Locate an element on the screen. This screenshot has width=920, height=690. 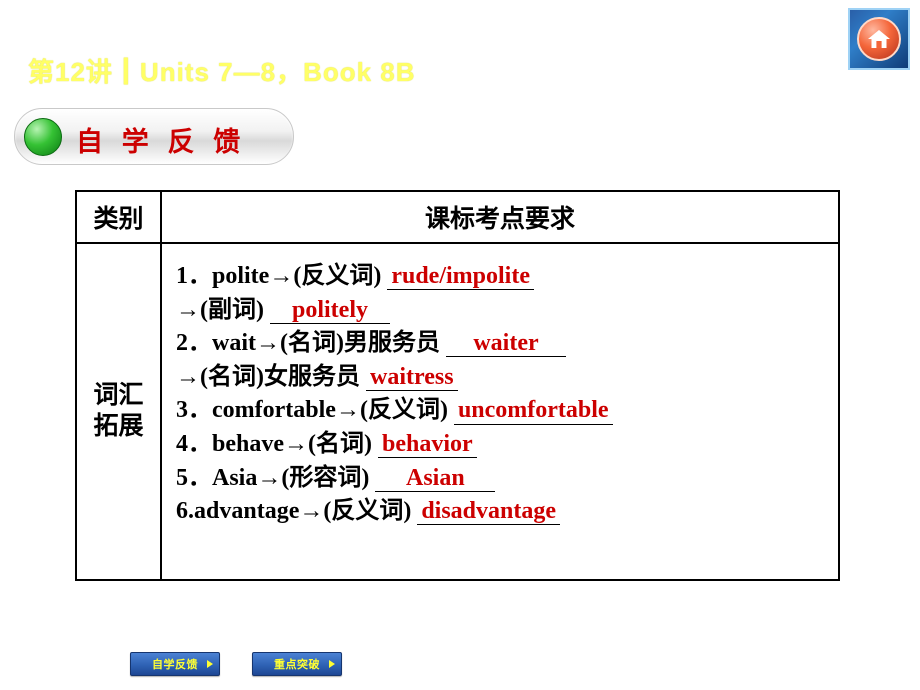
list-item: 6.advantage→(反义词) disadvantage is located at coordinates (394, 512).